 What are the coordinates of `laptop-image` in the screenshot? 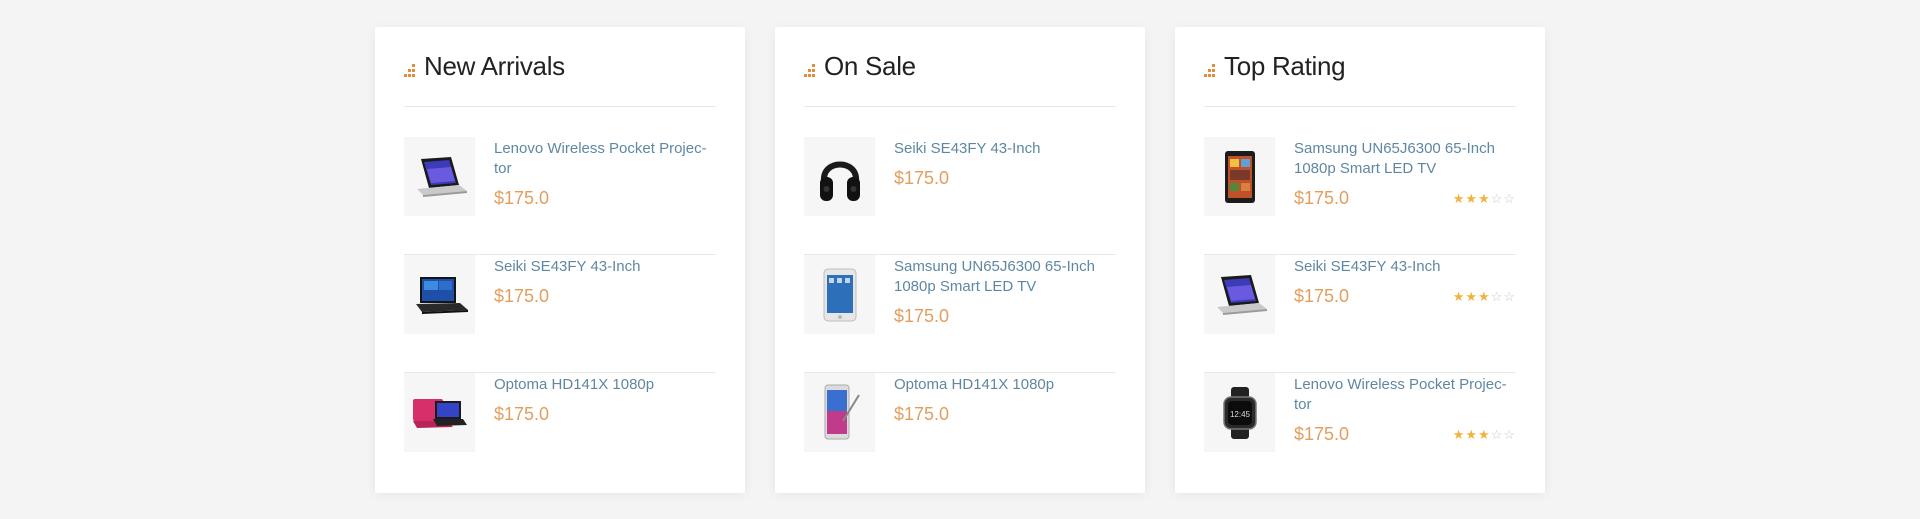 It's located at (439, 294).